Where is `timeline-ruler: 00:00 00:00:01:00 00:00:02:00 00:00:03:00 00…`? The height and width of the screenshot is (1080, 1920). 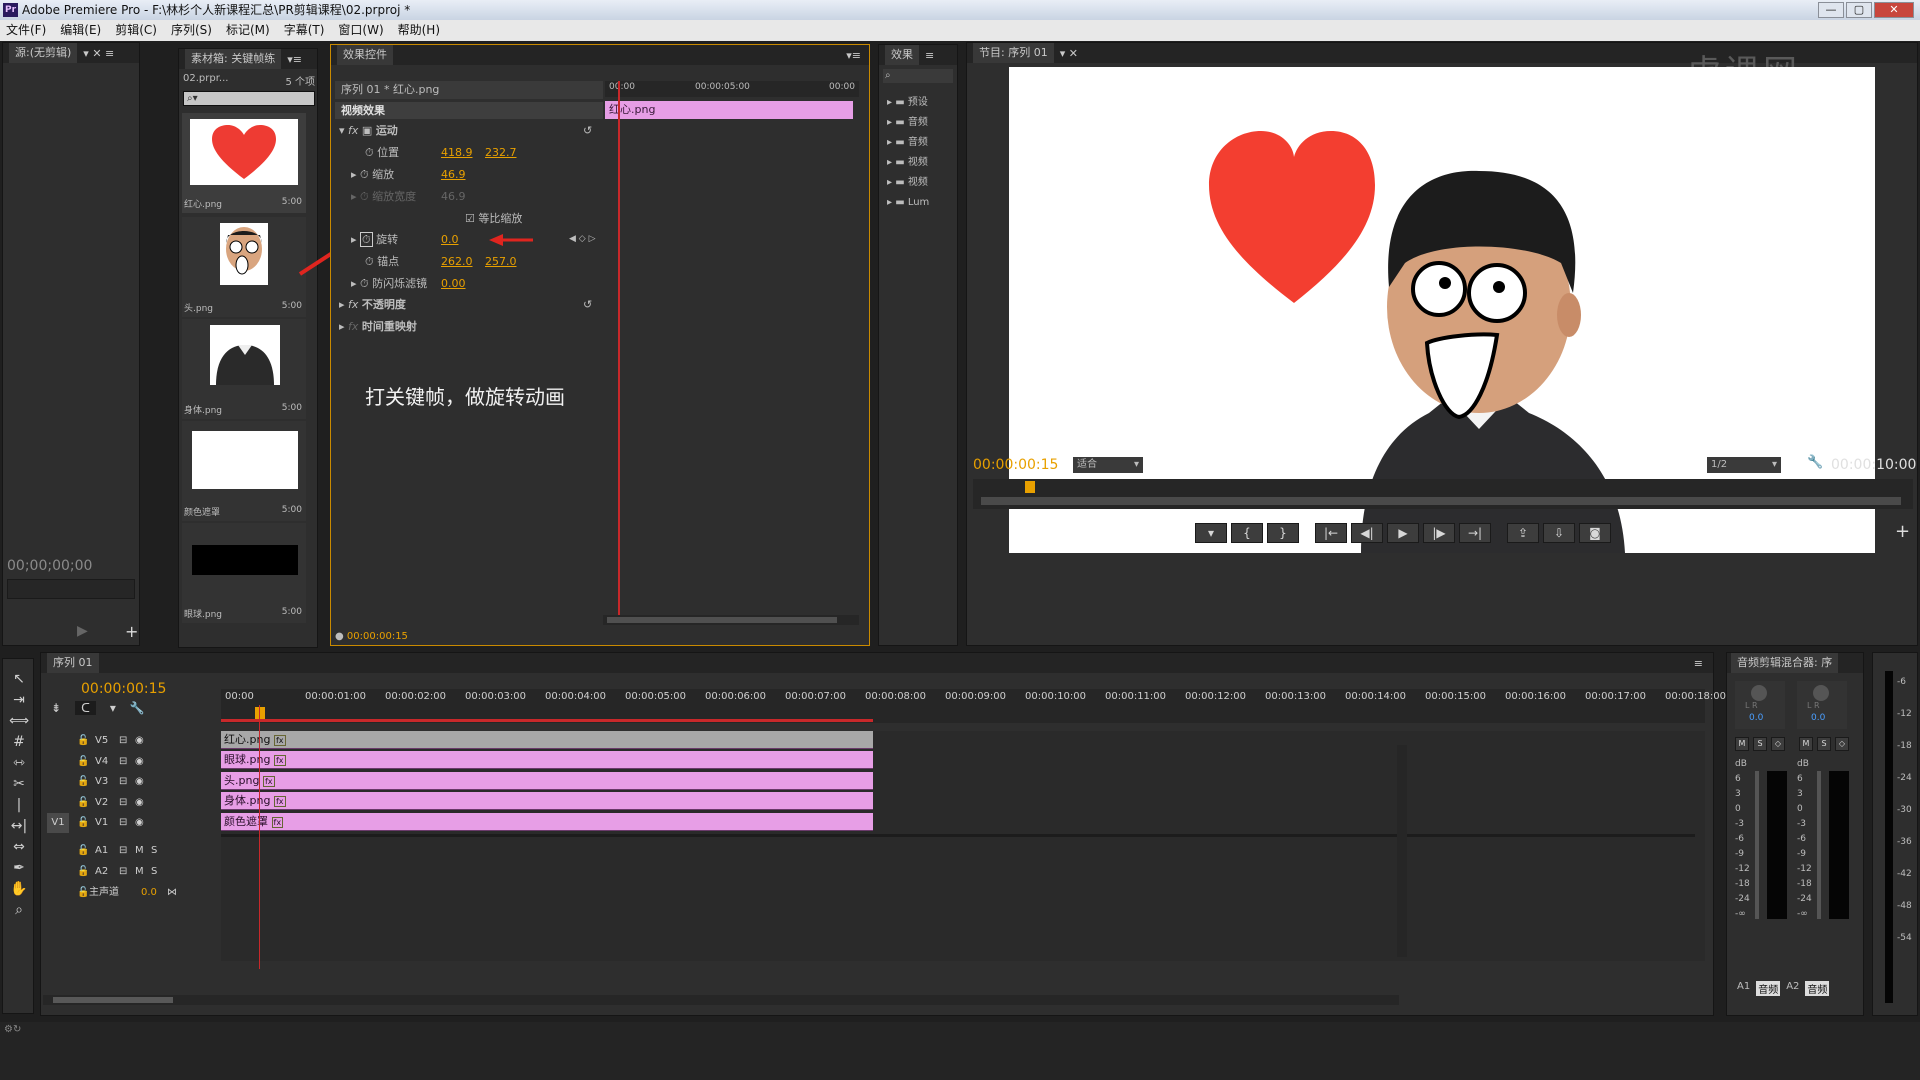
timeline-ruler: 00:00 00:00:01:00 00:00:02:00 00:00:03:00 00… is located at coordinates (973, 706).